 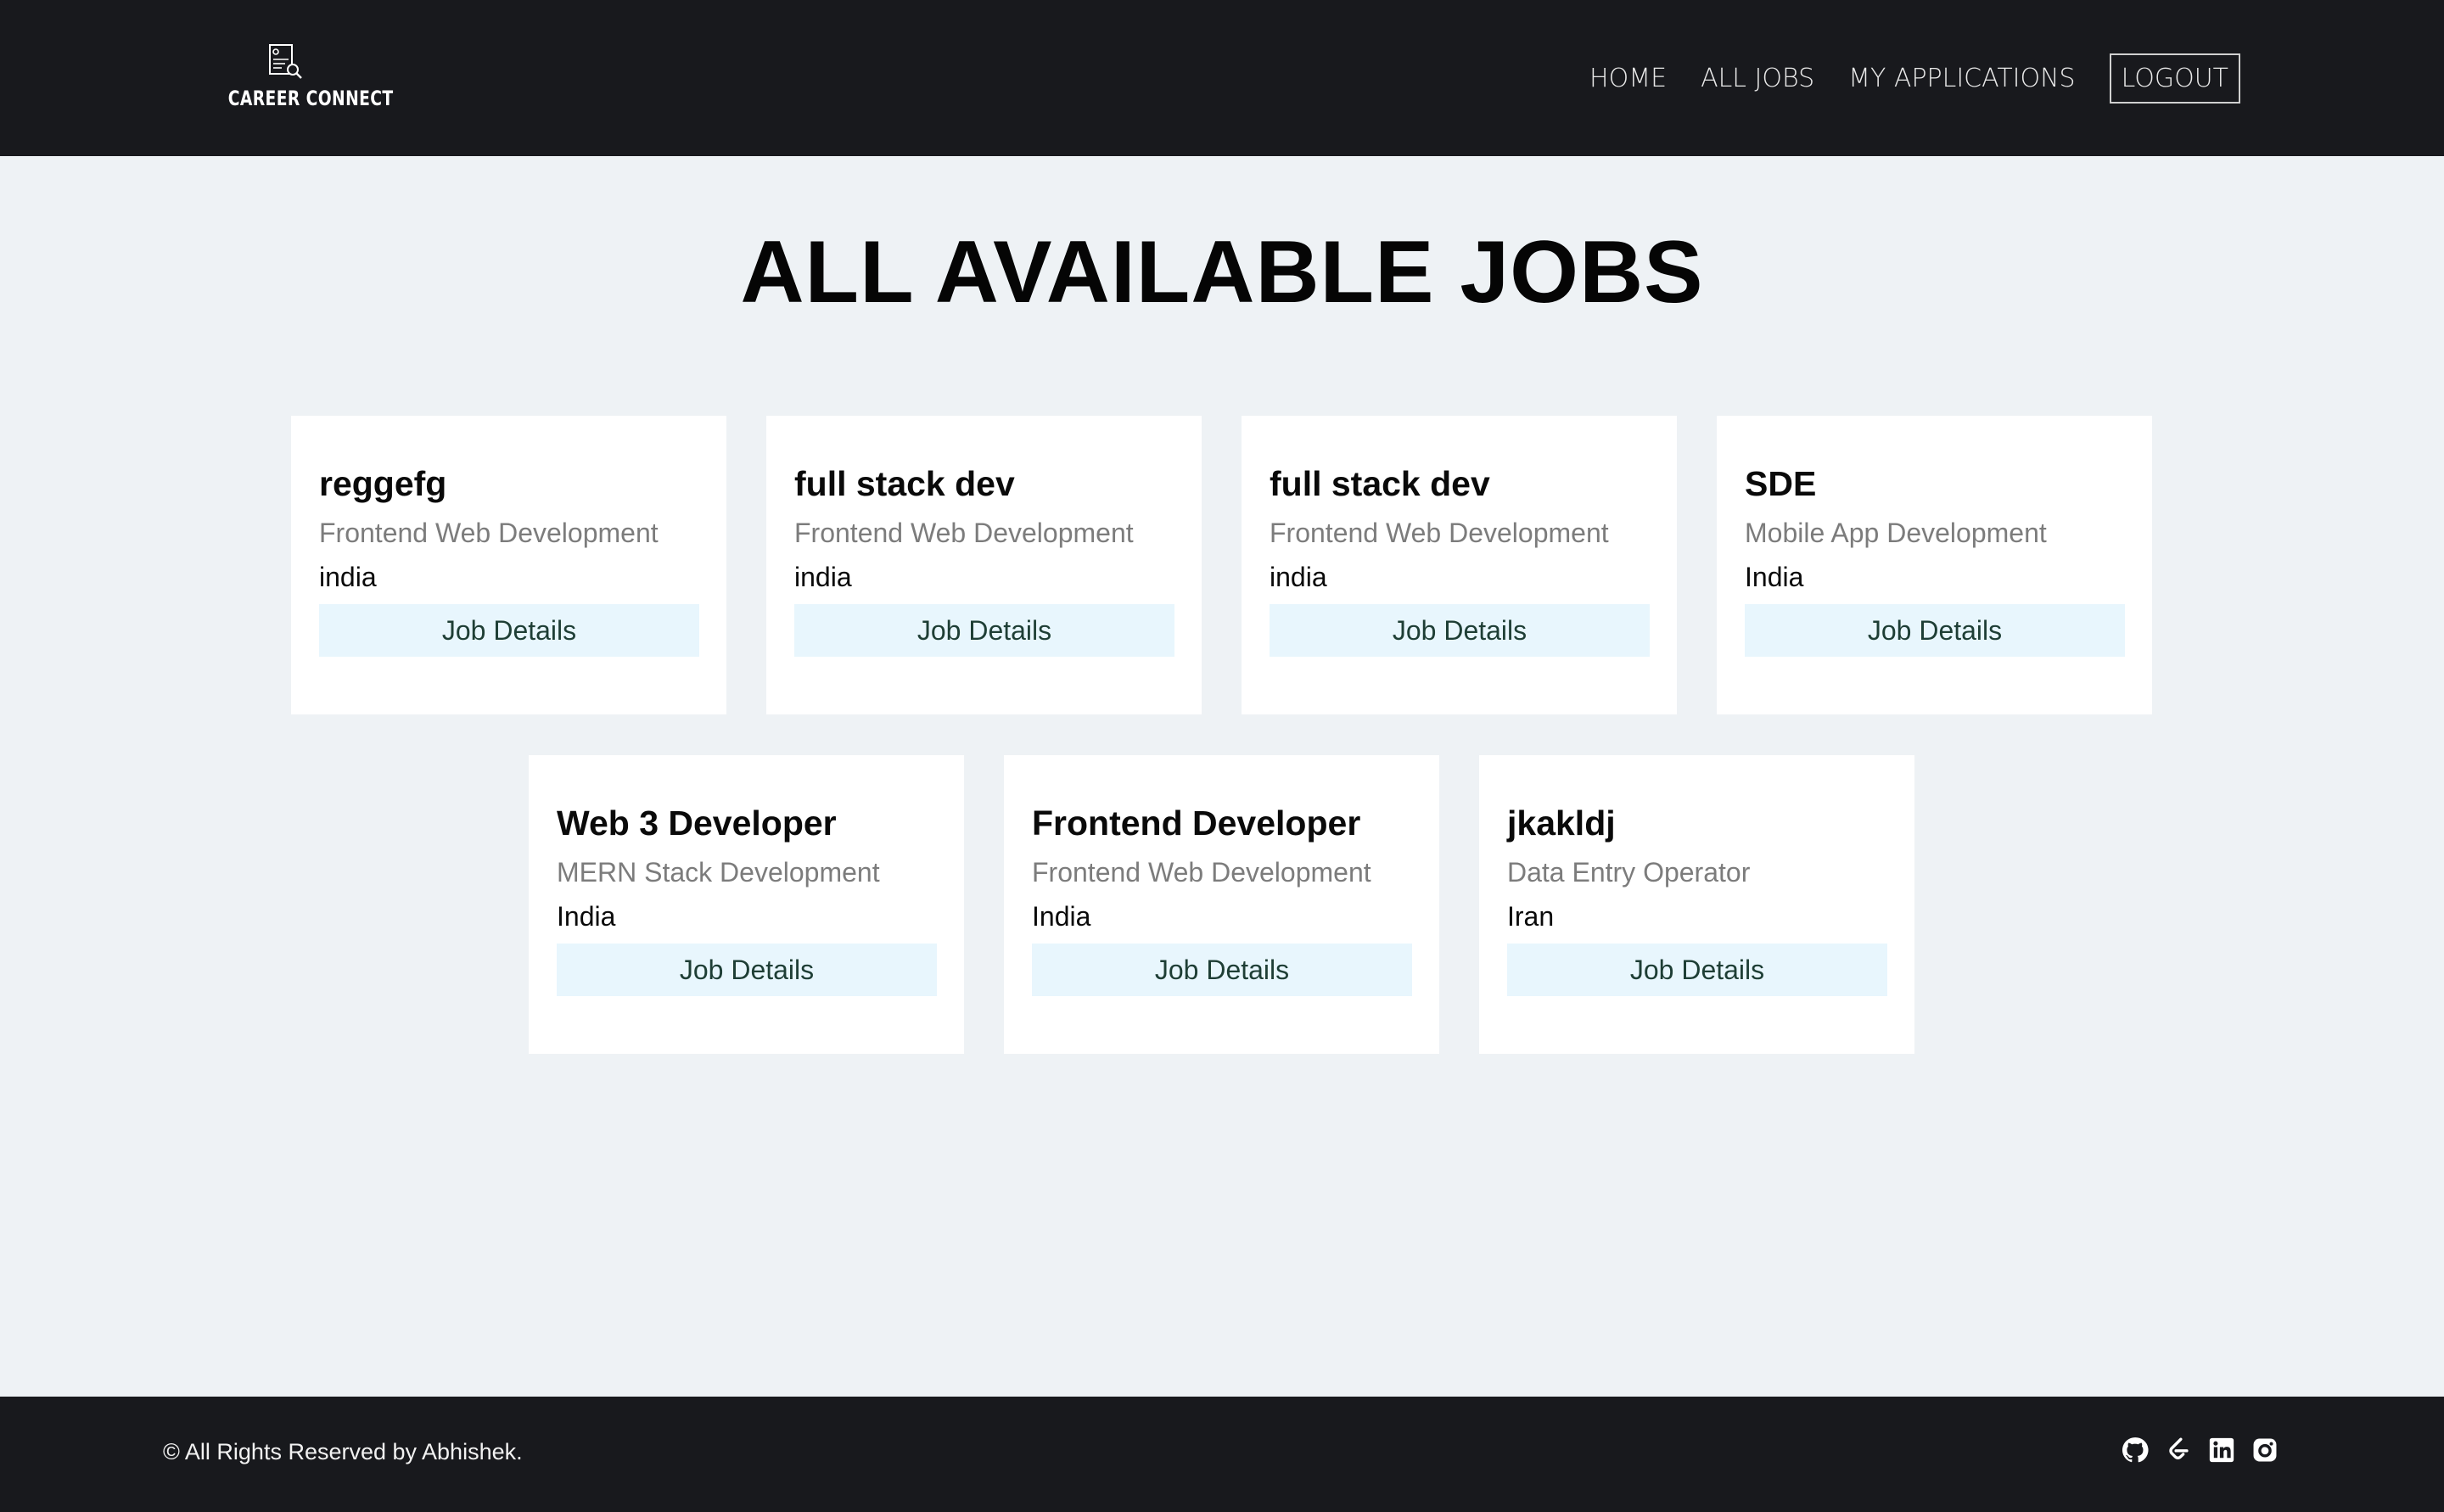 I want to click on job-title: reggefg, so click(x=383, y=484).